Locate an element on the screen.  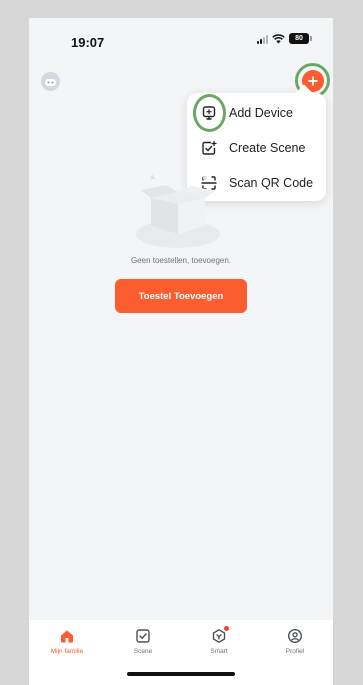
battery-icon: 80 is located at coordinates (300, 38).